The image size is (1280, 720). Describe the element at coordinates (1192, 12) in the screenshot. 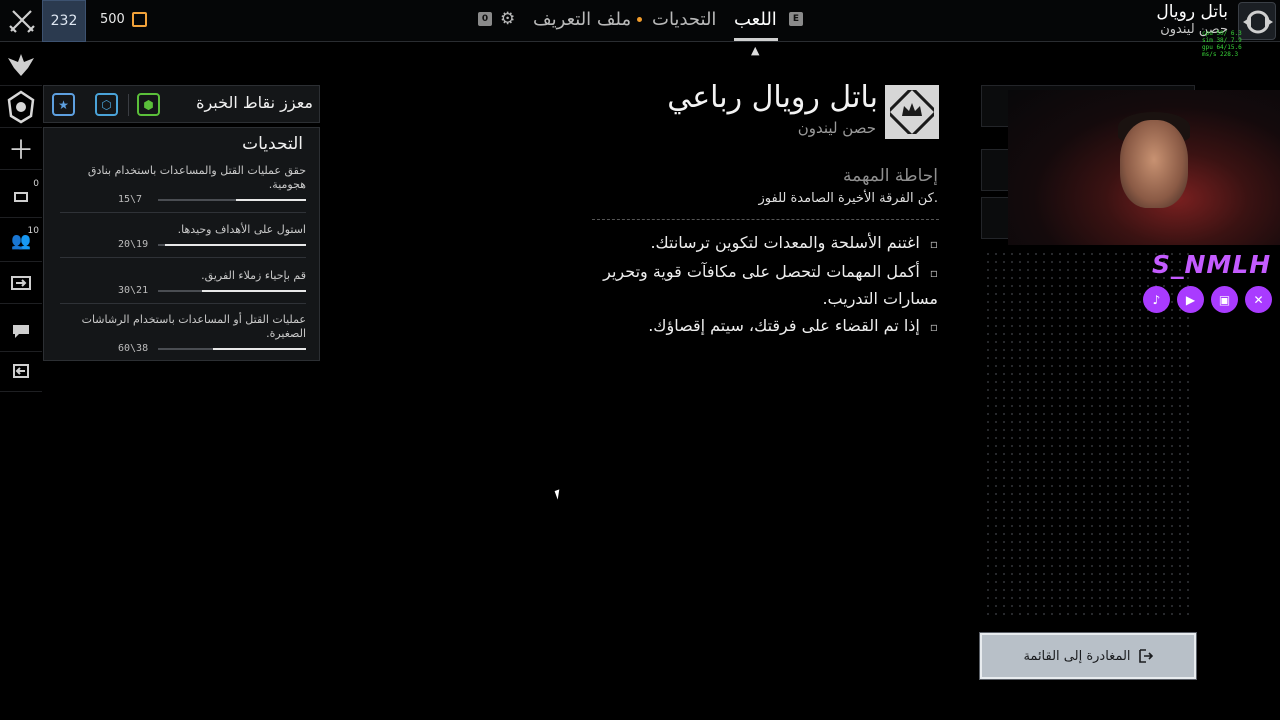

I see `player-name: باتل رويال` at that location.